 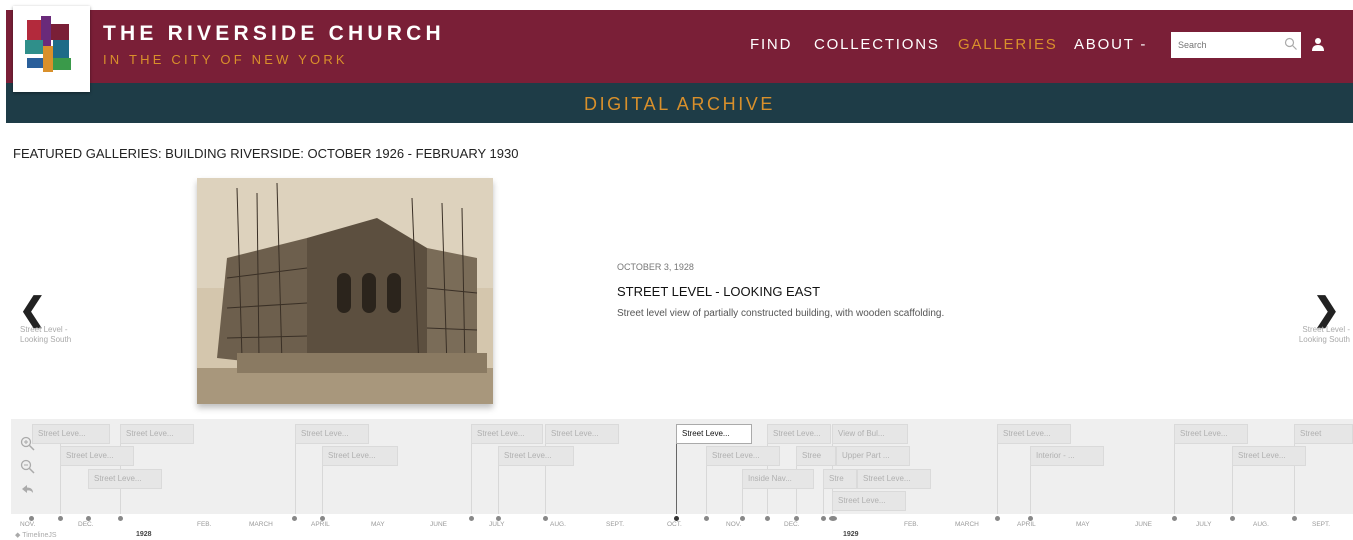 I want to click on subbar: DIGITAL ARCHIVE, so click(x=679, y=103).